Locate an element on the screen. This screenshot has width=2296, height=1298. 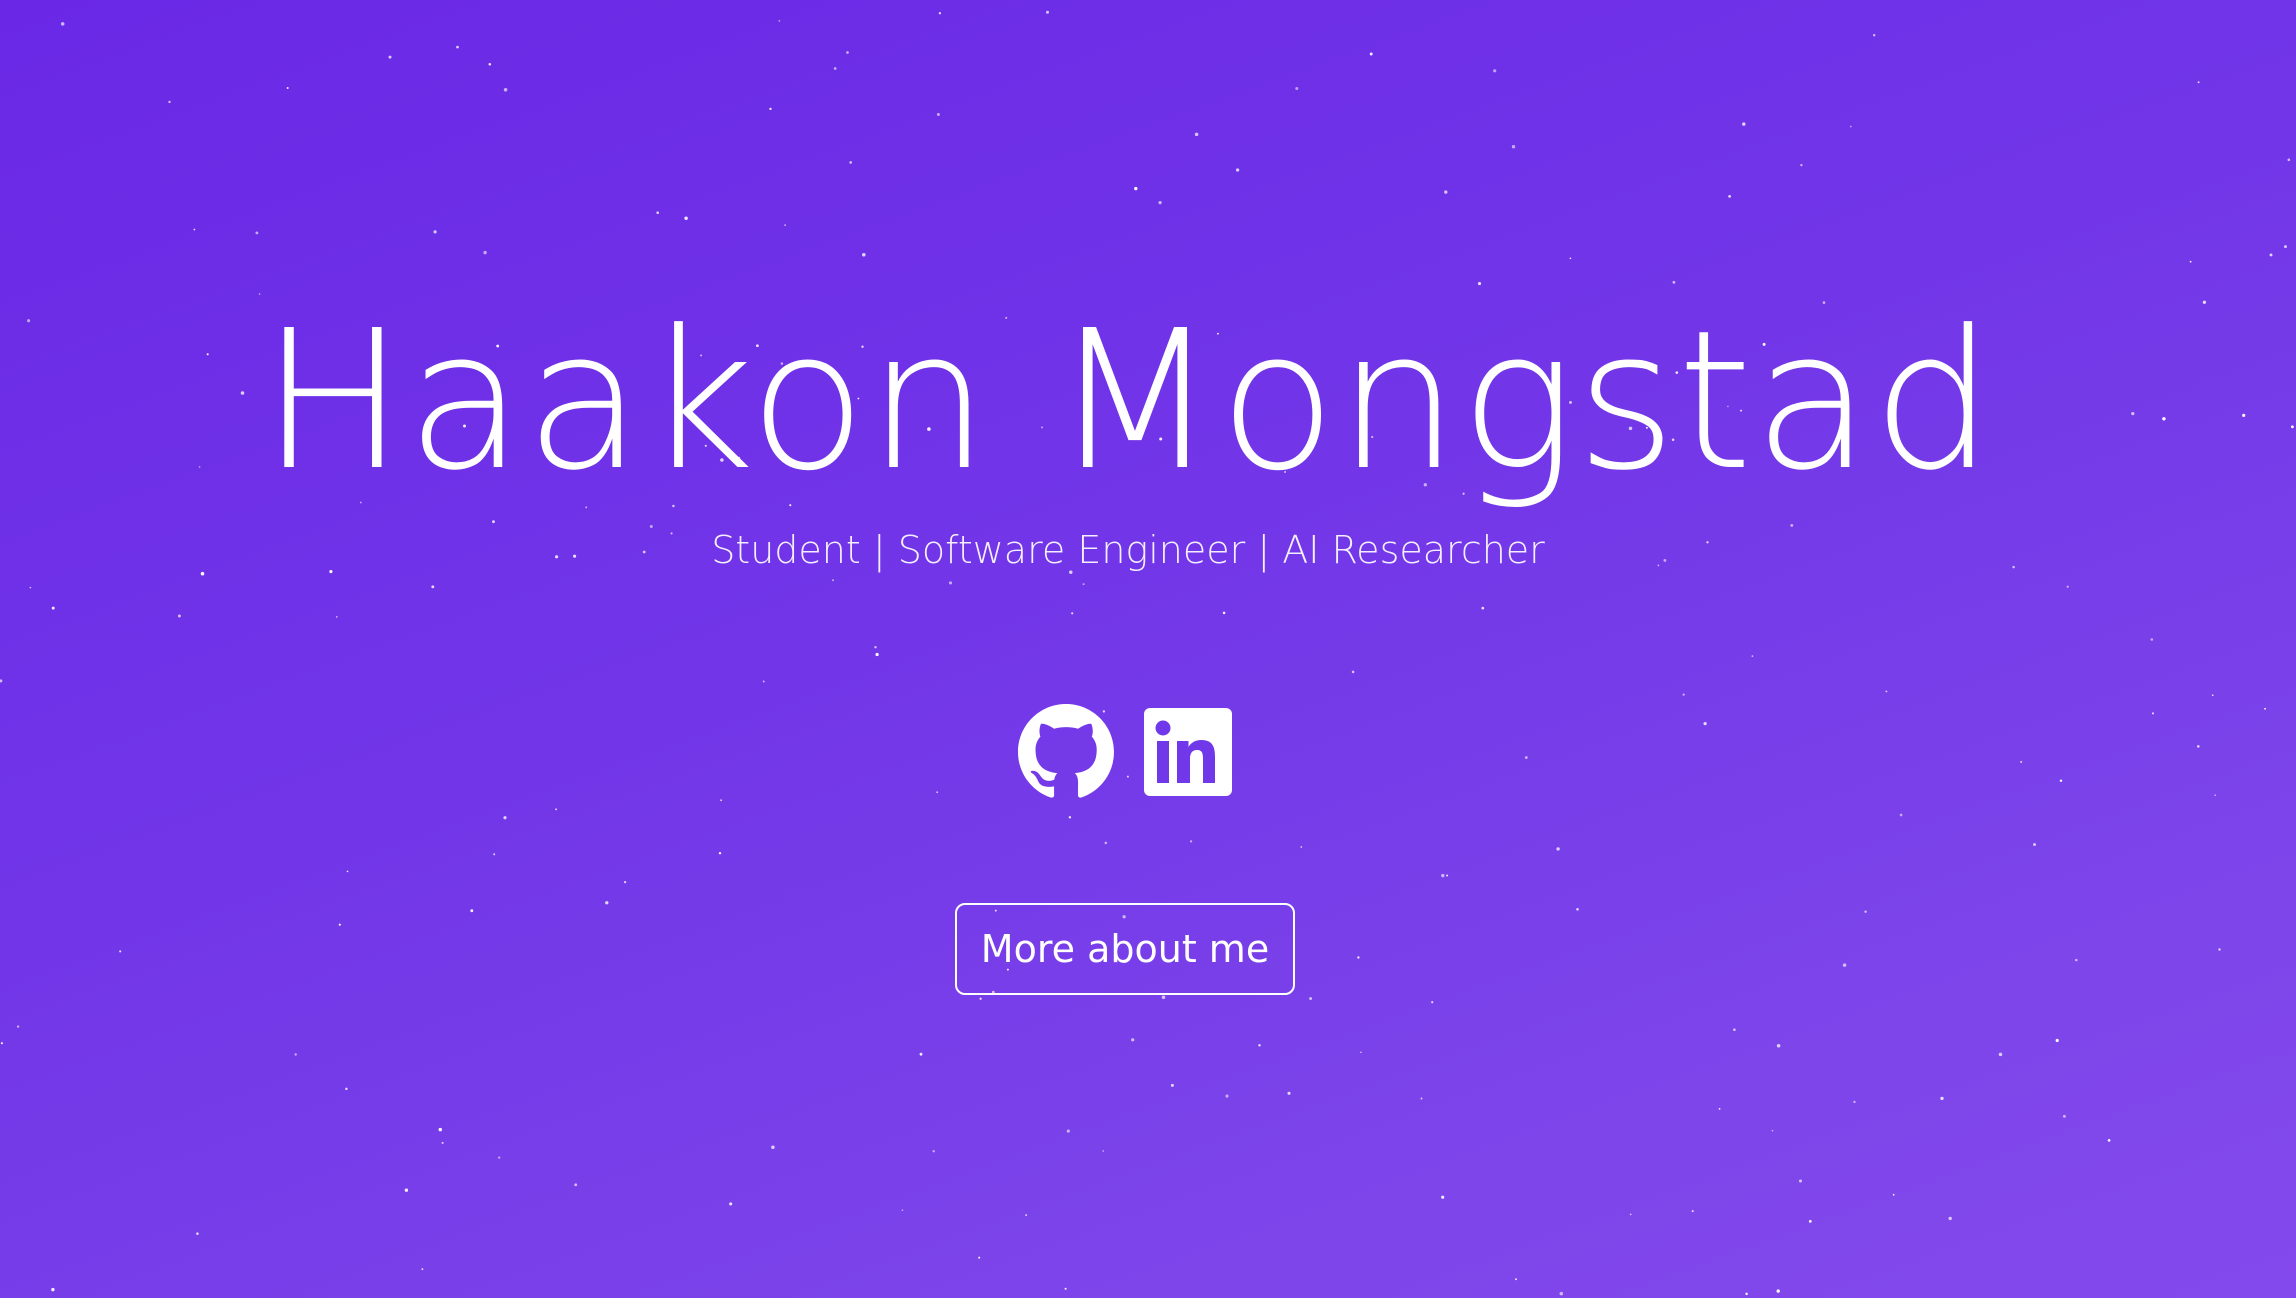
linkedin-link is located at coordinates (1188, 752).